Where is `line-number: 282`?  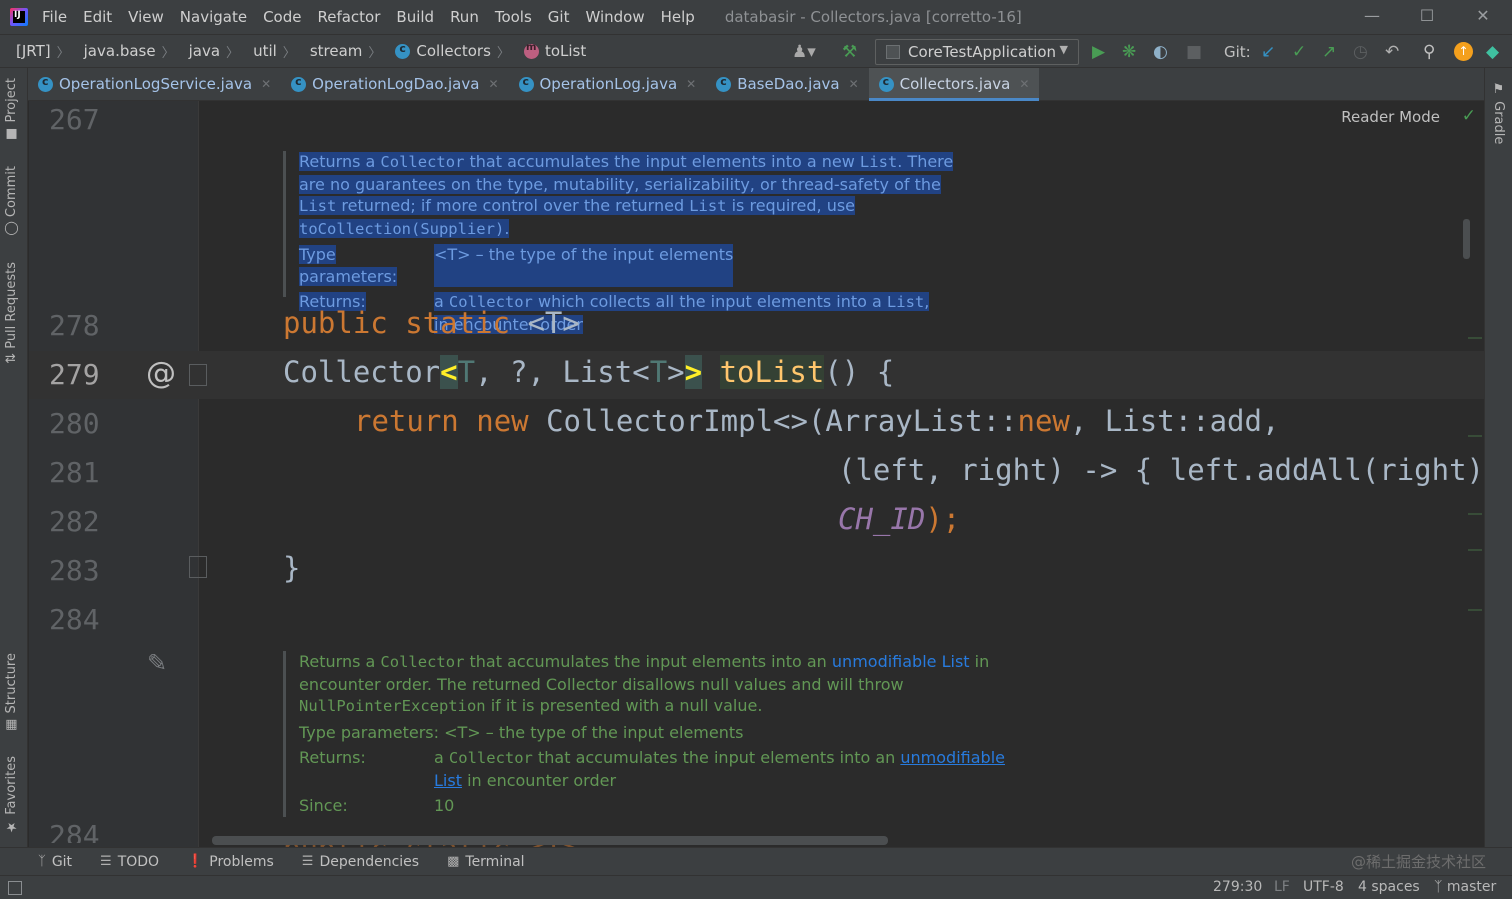 line-number: 282 is located at coordinates (74, 521).